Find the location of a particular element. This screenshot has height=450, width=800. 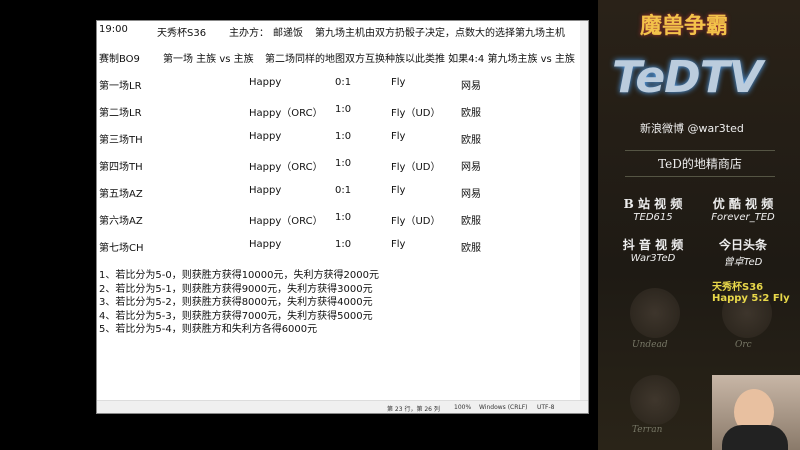

game-map: 第六场AZ is located at coordinates (121, 221).